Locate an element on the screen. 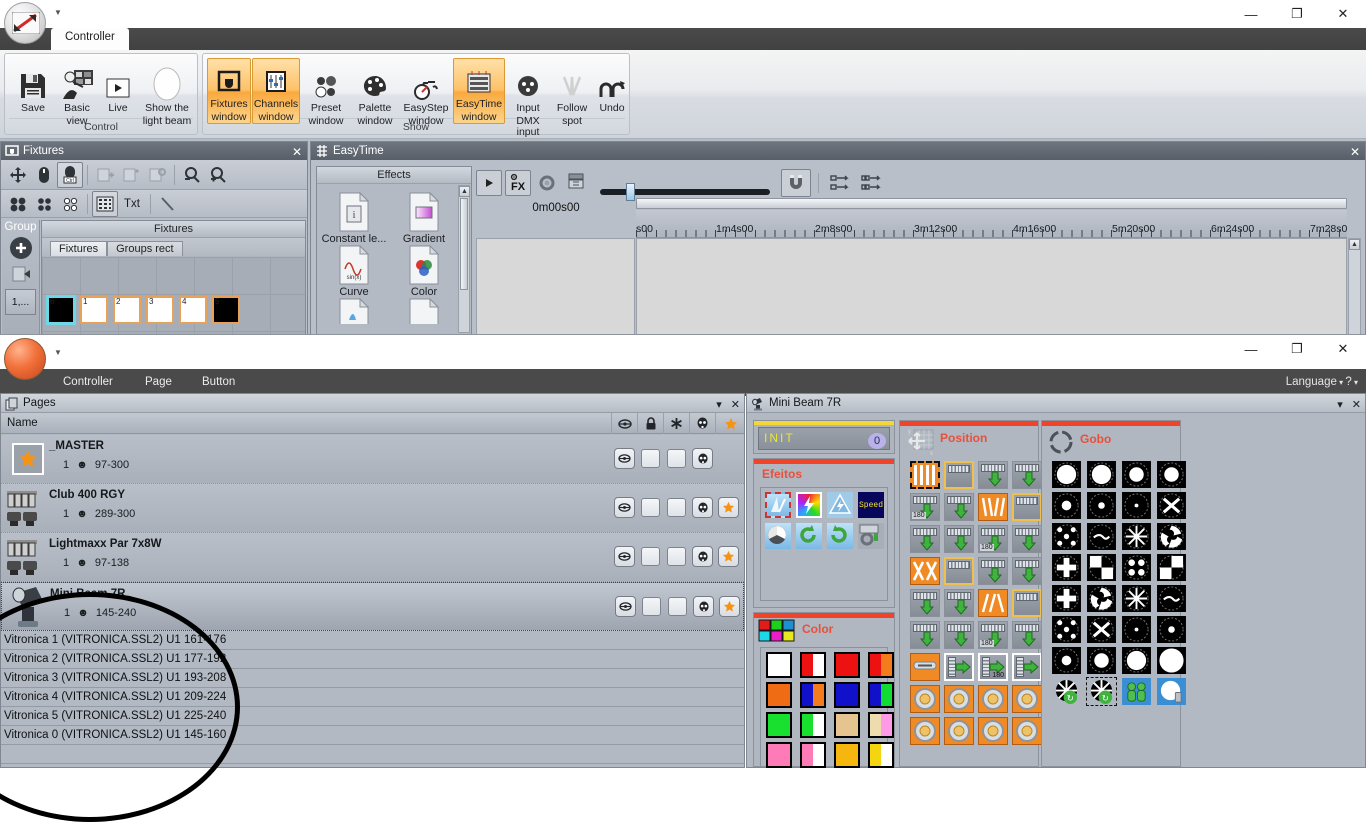 The height and width of the screenshot is (822, 1366). minimize-button: — is located at coordinates (1251, 14).